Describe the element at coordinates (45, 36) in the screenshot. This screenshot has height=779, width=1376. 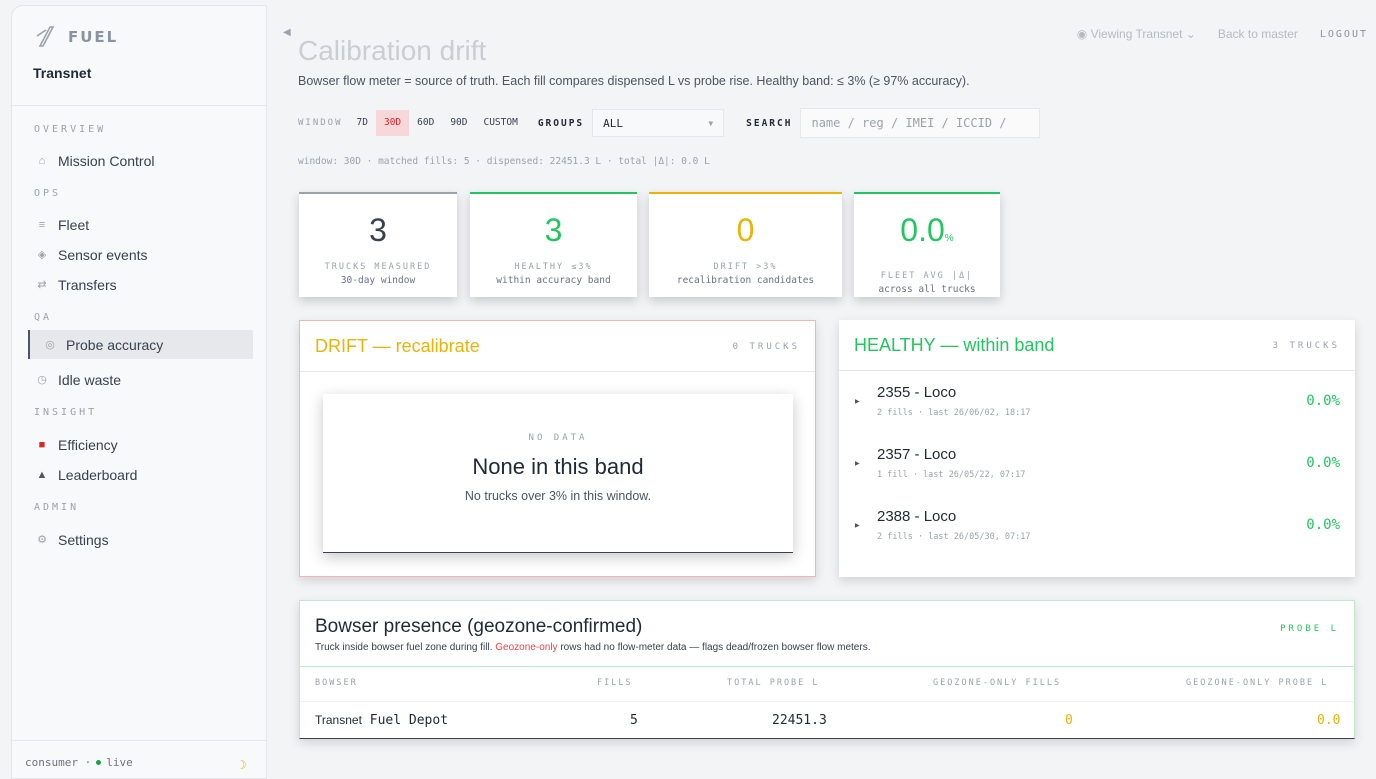
I see `fuel-drop-icon` at that location.